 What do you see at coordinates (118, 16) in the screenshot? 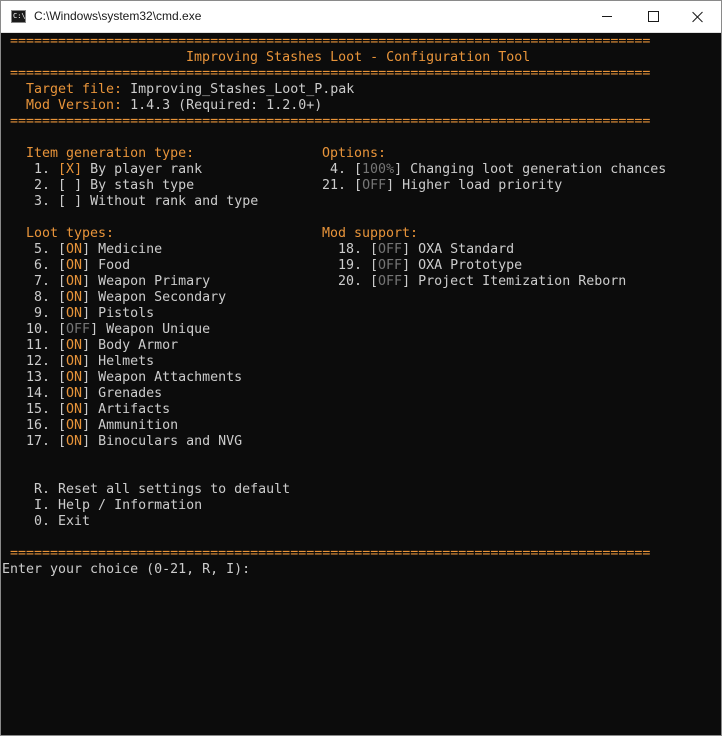
I see `window-title: C:\Windows\system32\cmd.exe` at bounding box center [118, 16].